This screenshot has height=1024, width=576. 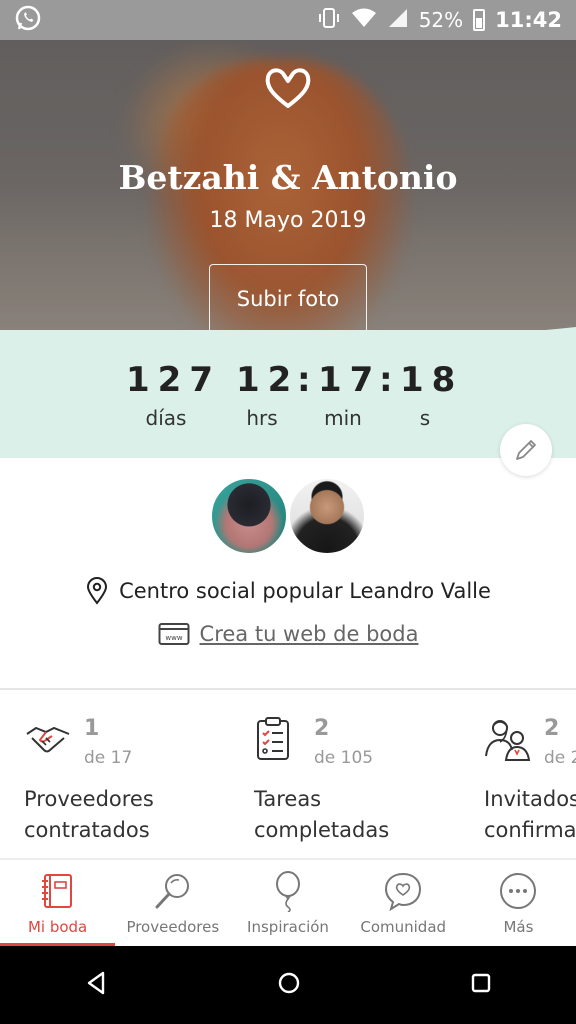 I want to click on heart-icon, so click(x=288, y=88).